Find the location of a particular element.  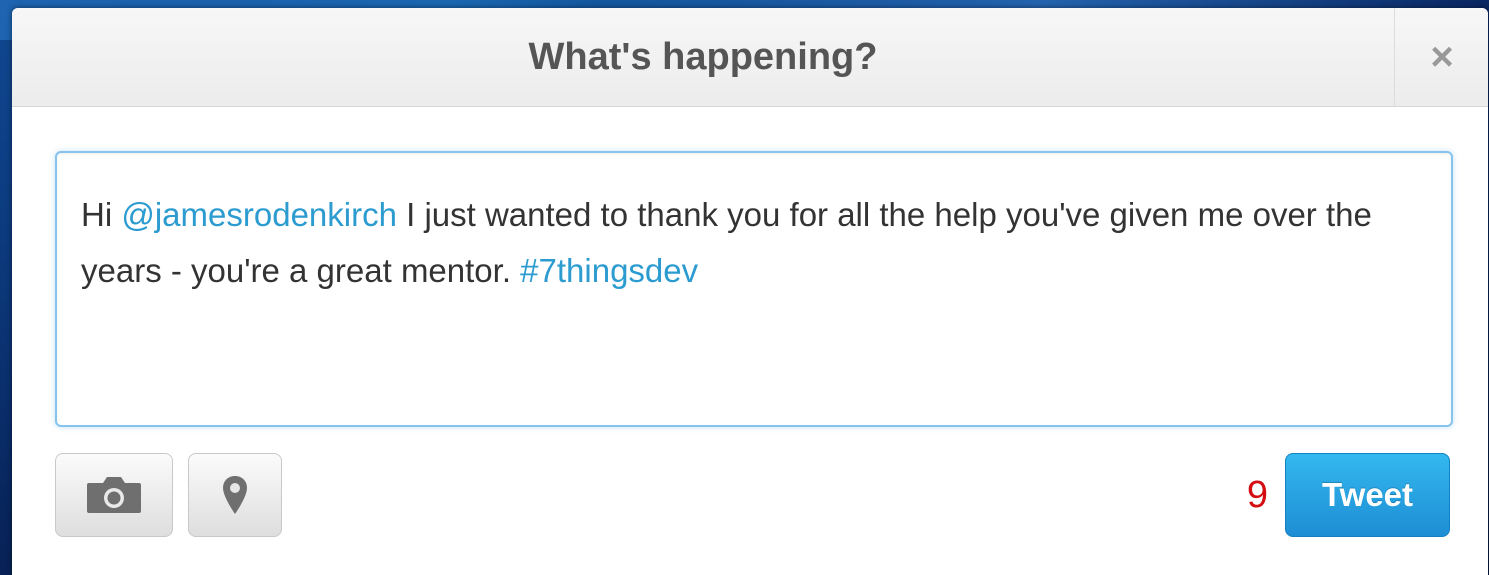

close-icon: × is located at coordinates (1442, 57).